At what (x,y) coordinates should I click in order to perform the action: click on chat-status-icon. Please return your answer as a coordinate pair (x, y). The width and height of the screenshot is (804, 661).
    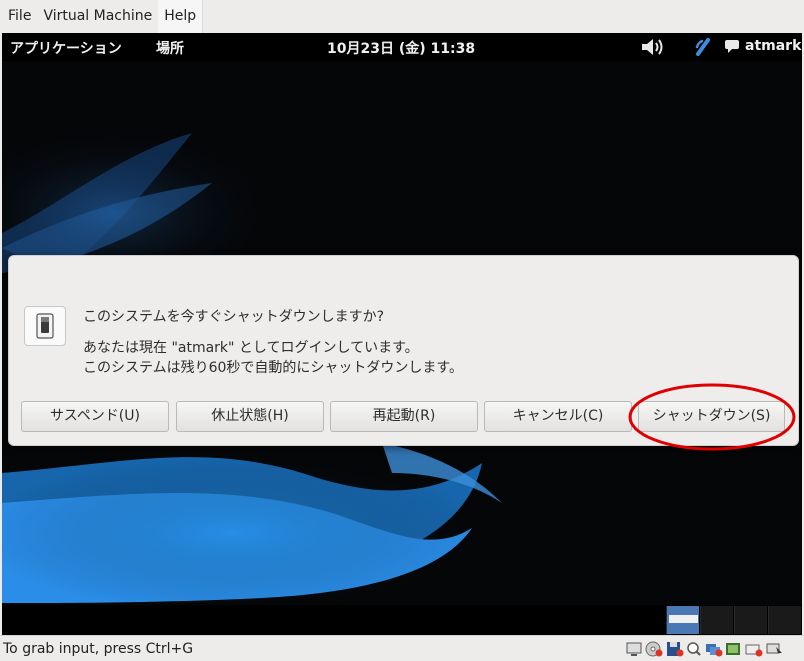
    Looking at the image, I should click on (732, 46).